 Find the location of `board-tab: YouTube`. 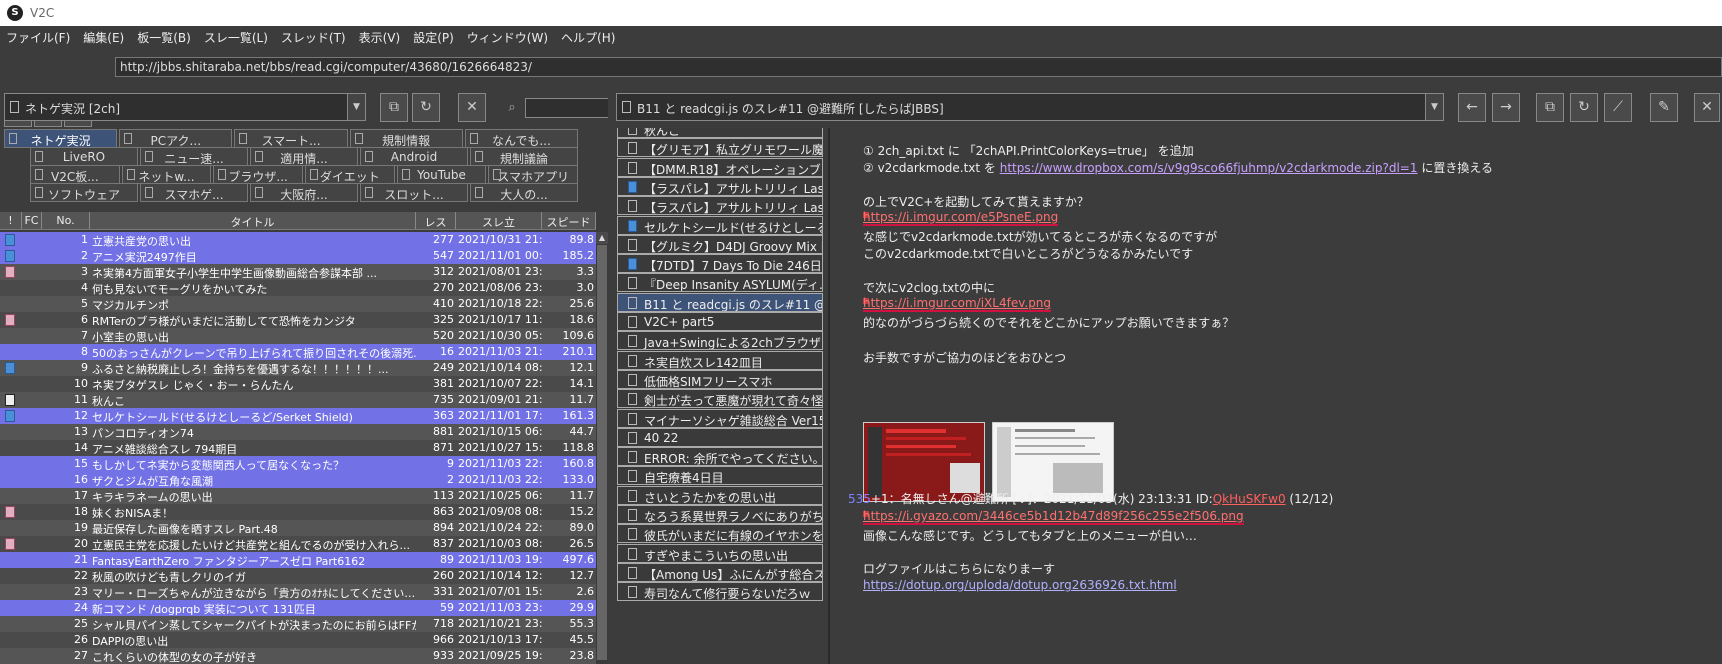

board-tab: YouTube is located at coordinates (441, 174).